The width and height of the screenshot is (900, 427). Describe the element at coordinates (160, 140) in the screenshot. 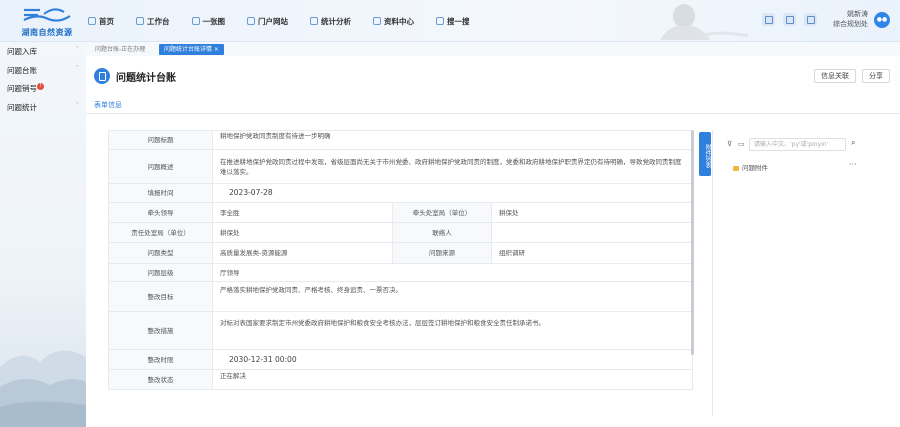

I see `field-label: 问题标题` at that location.